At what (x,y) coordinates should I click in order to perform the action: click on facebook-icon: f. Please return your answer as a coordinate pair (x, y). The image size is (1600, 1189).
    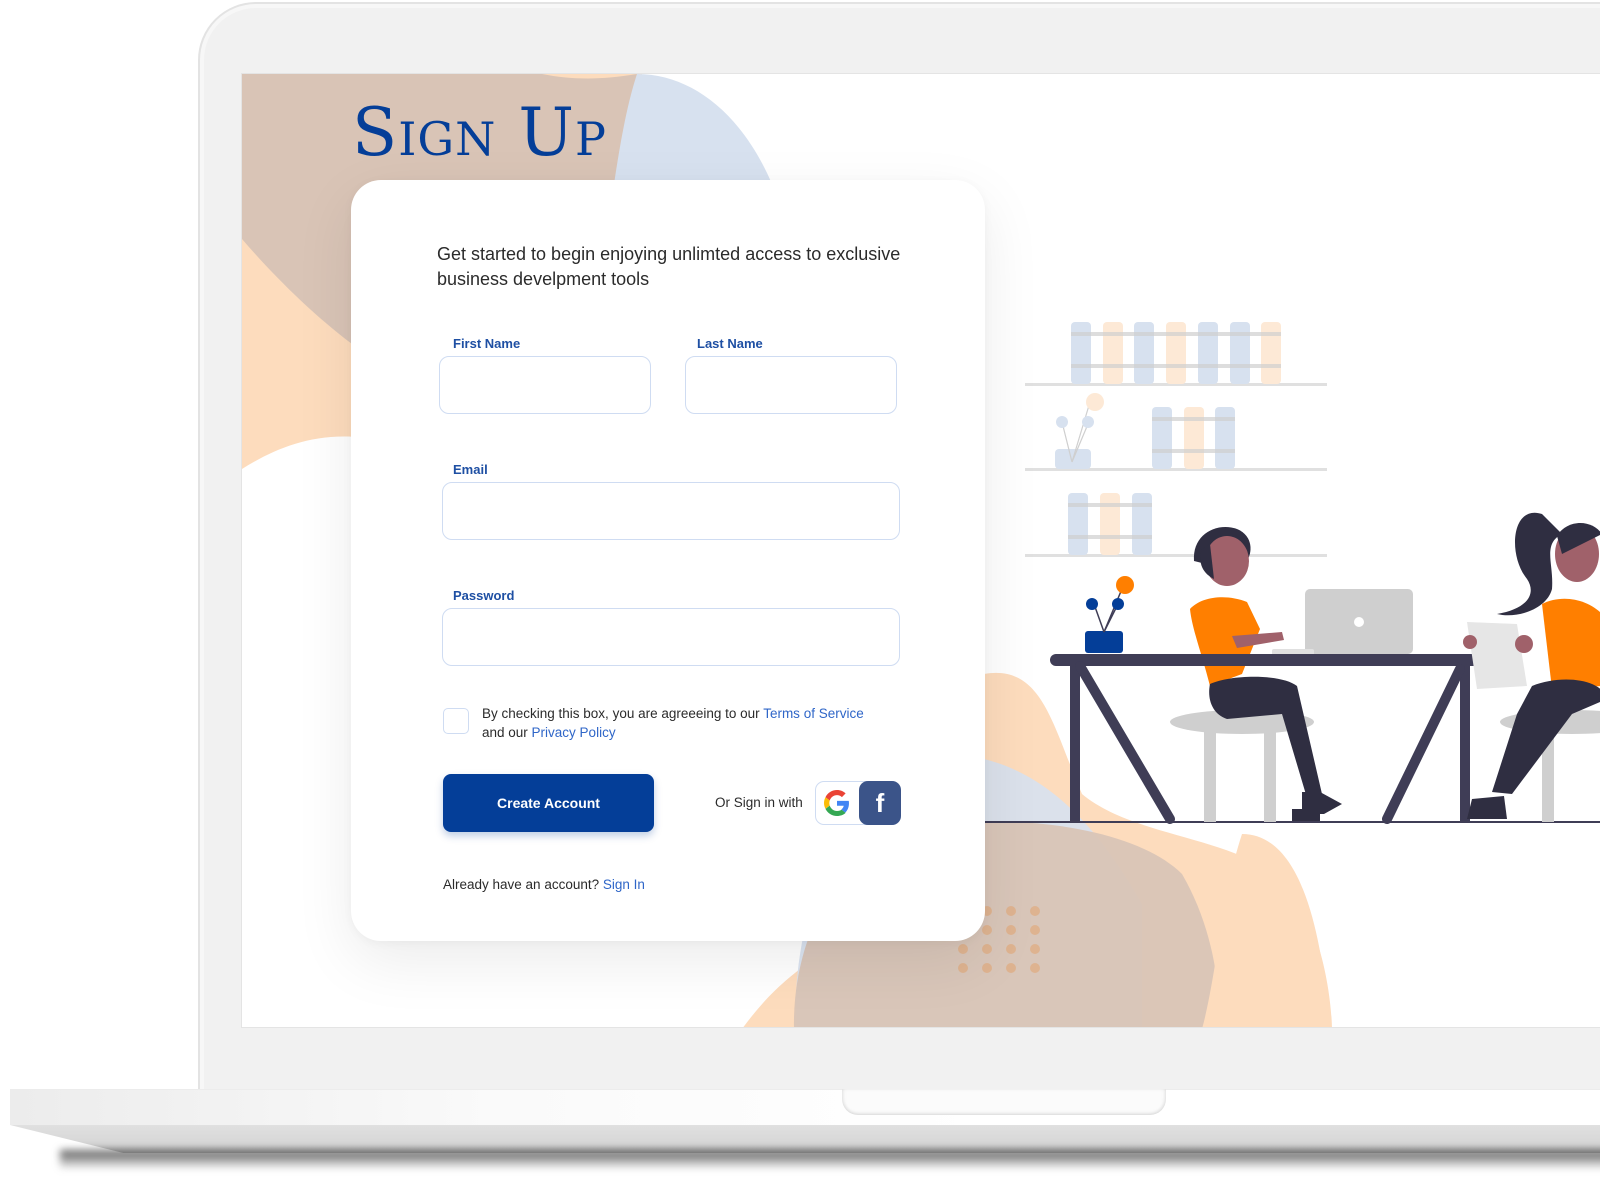
    Looking at the image, I should click on (880, 803).